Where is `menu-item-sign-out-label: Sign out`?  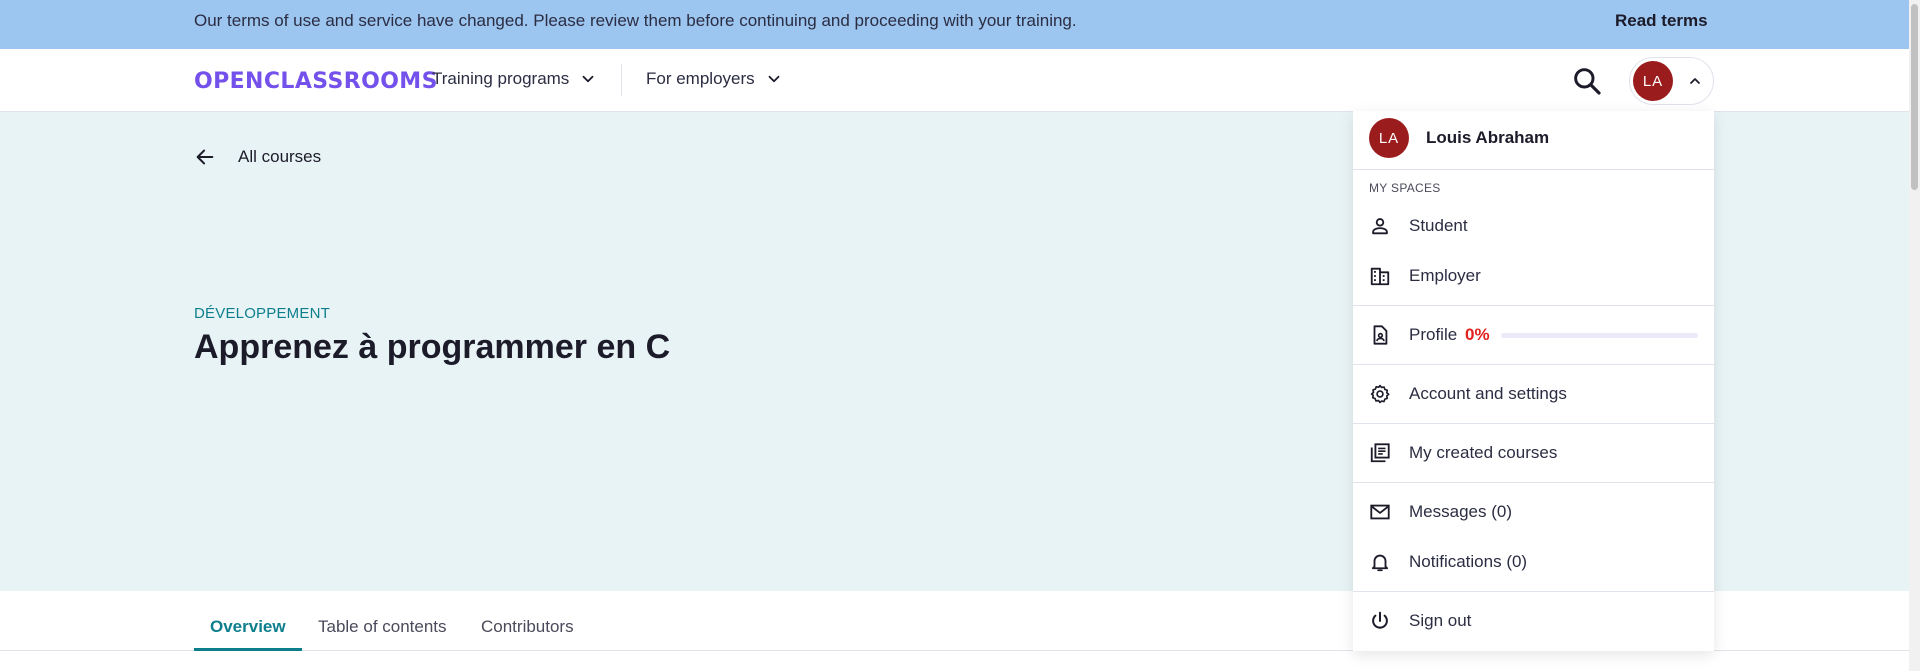
menu-item-sign-out-label: Sign out is located at coordinates (1440, 620).